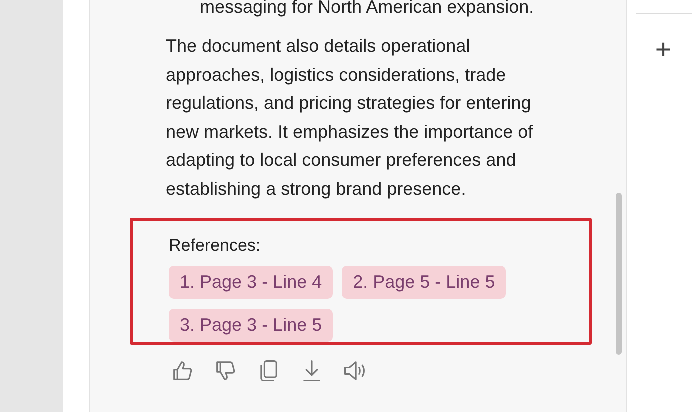 The image size is (700, 412). Describe the element at coordinates (424, 282) in the screenshot. I see `reference-chip: 2. Page 5 - Line 5` at that location.